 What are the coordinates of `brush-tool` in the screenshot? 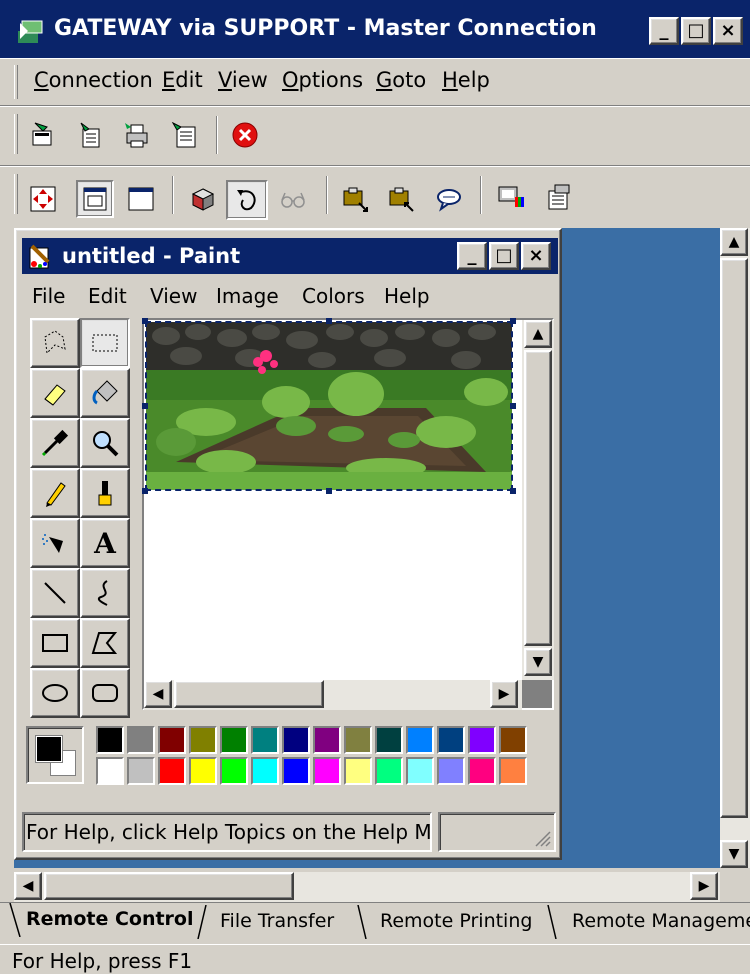 It's located at (105, 493).